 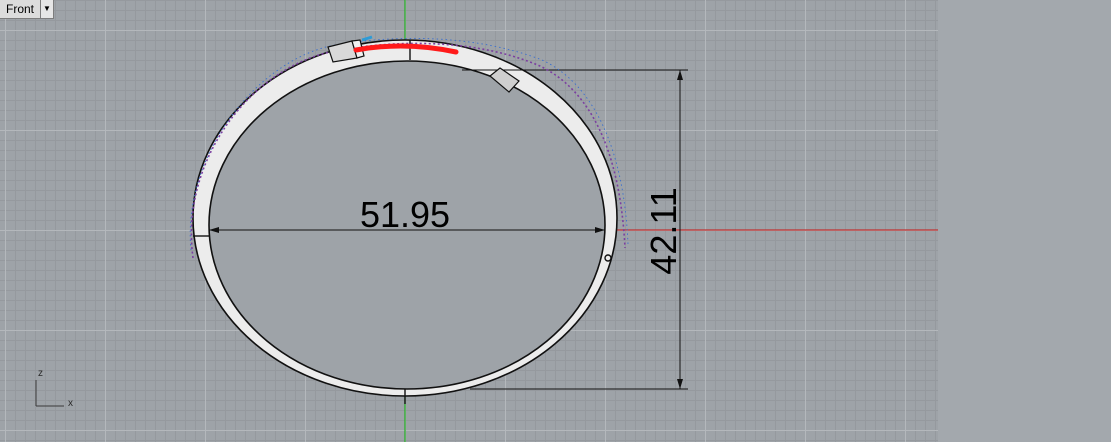 I want to click on viewport-menu-button: ▼, so click(x=47, y=9).